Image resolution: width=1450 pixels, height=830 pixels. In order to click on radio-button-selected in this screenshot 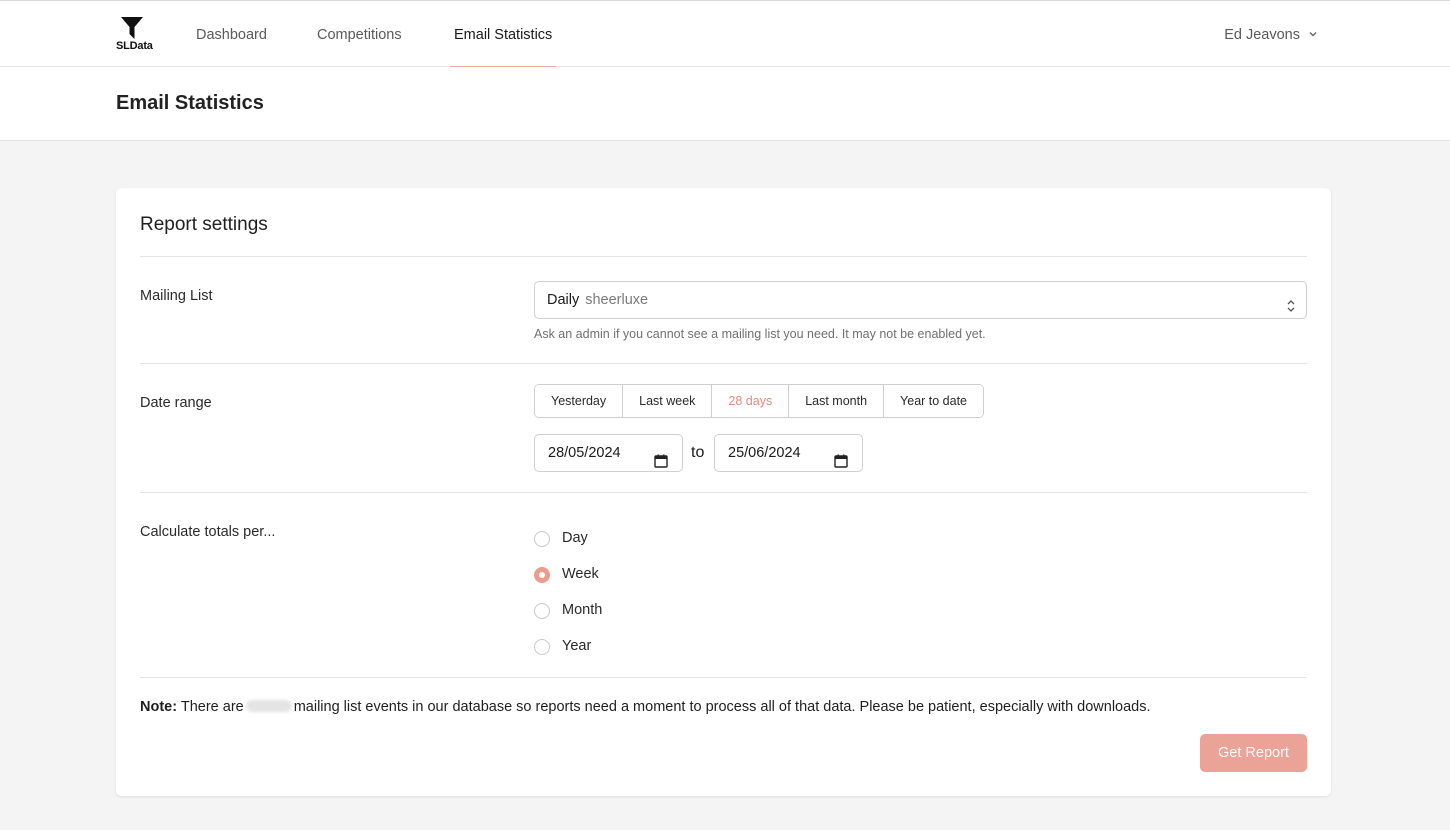, I will do `click(542, 575)`.